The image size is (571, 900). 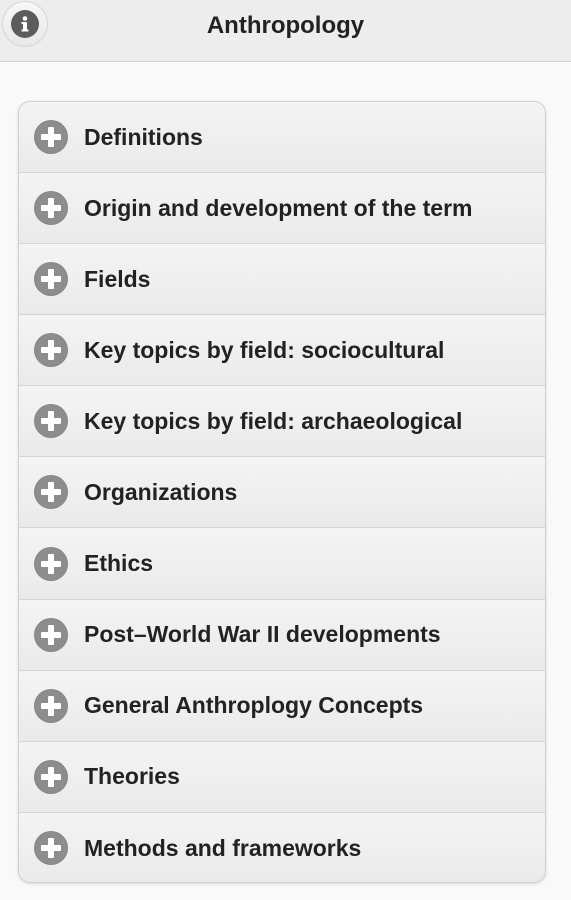 I want to click on list-item-theories: Theories, so click(x=282, y=777).